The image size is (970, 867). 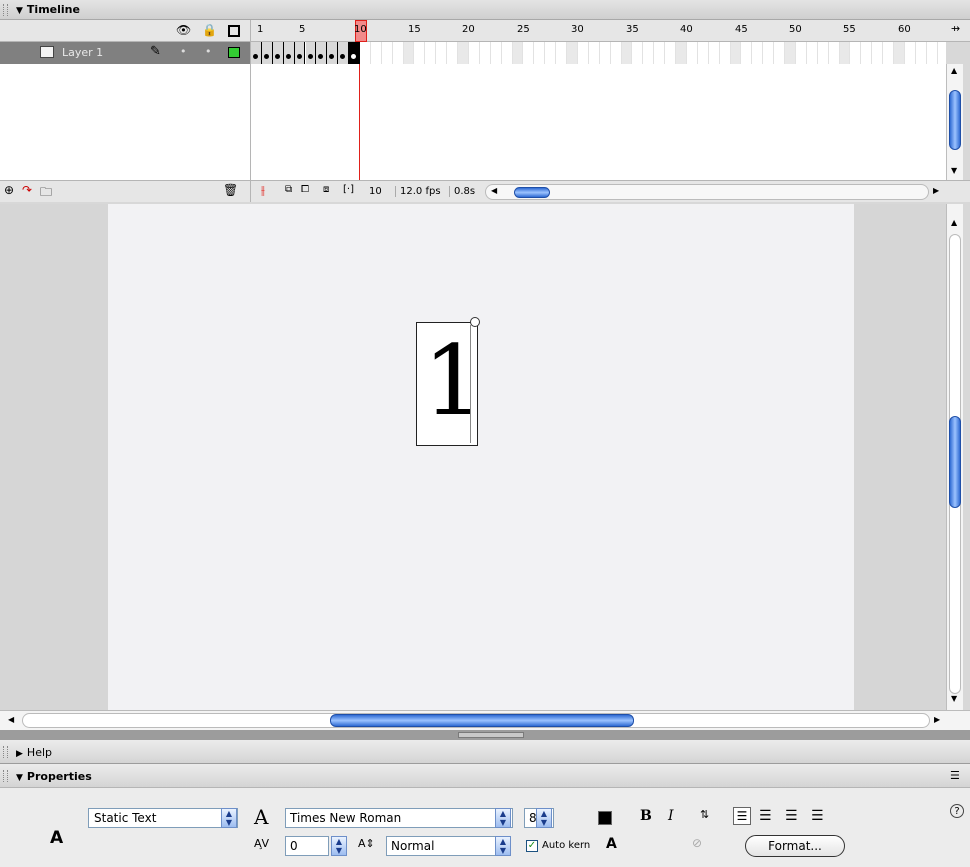 What do you see at coordinates (482, 720) in the screenshot?
I see `scroll-thumb` at bounding box center [482, 720].